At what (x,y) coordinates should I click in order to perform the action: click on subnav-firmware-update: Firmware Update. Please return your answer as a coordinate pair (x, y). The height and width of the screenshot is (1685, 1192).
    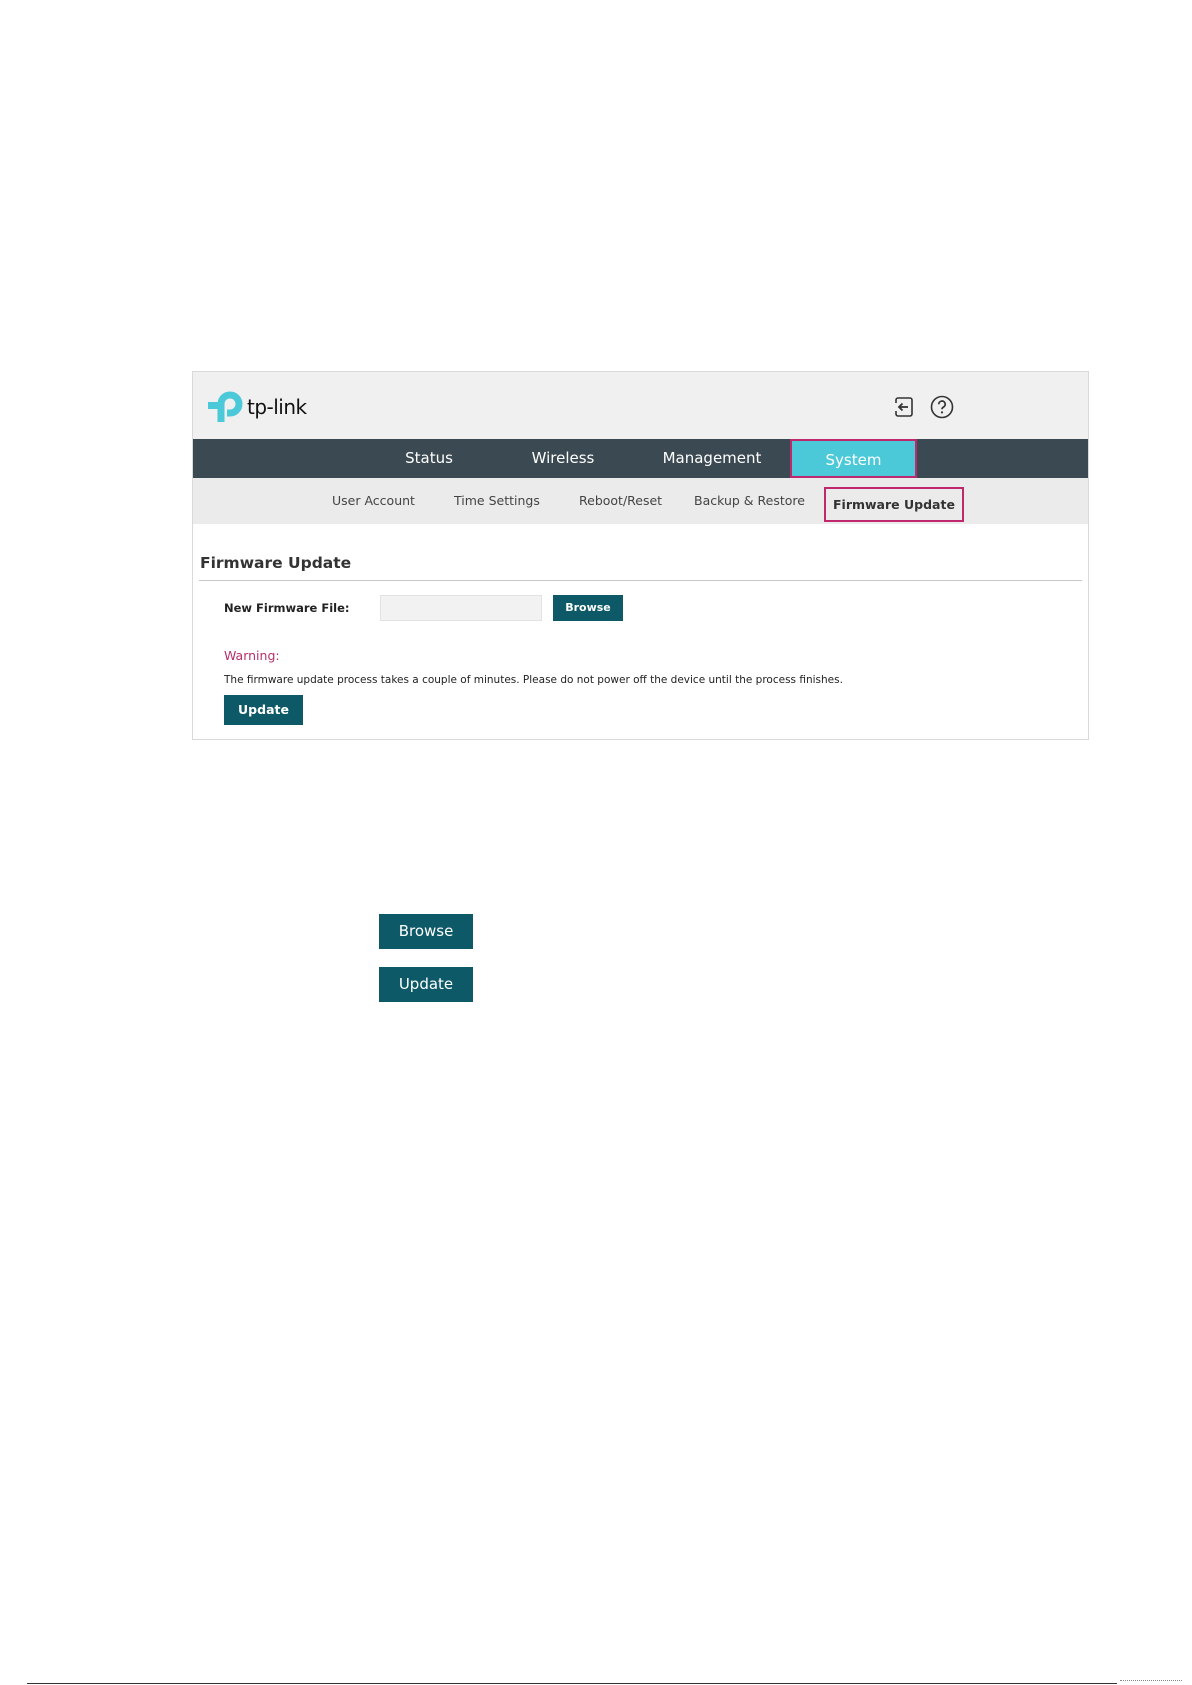
    Looking at the image, I should click on (894, 504).